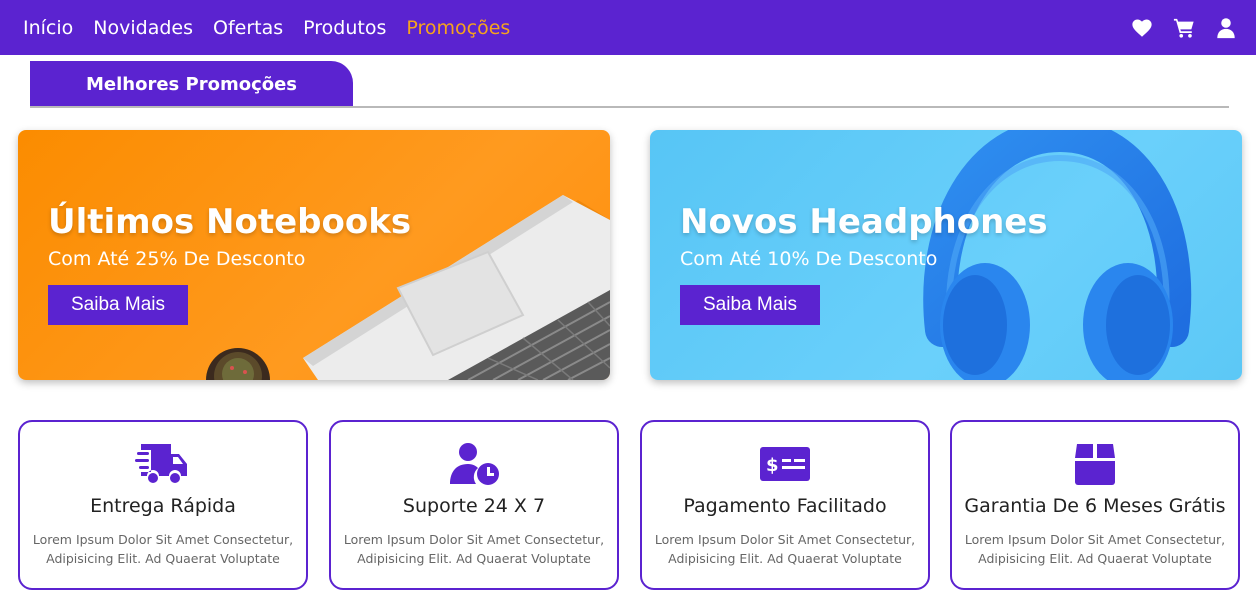 Image resolution: width=1256 pixels, height=590 pixels. Describe the element at coordinates (230, 222) in the screenshot. I see `banner-title: Últimos Notebooks` at that location.